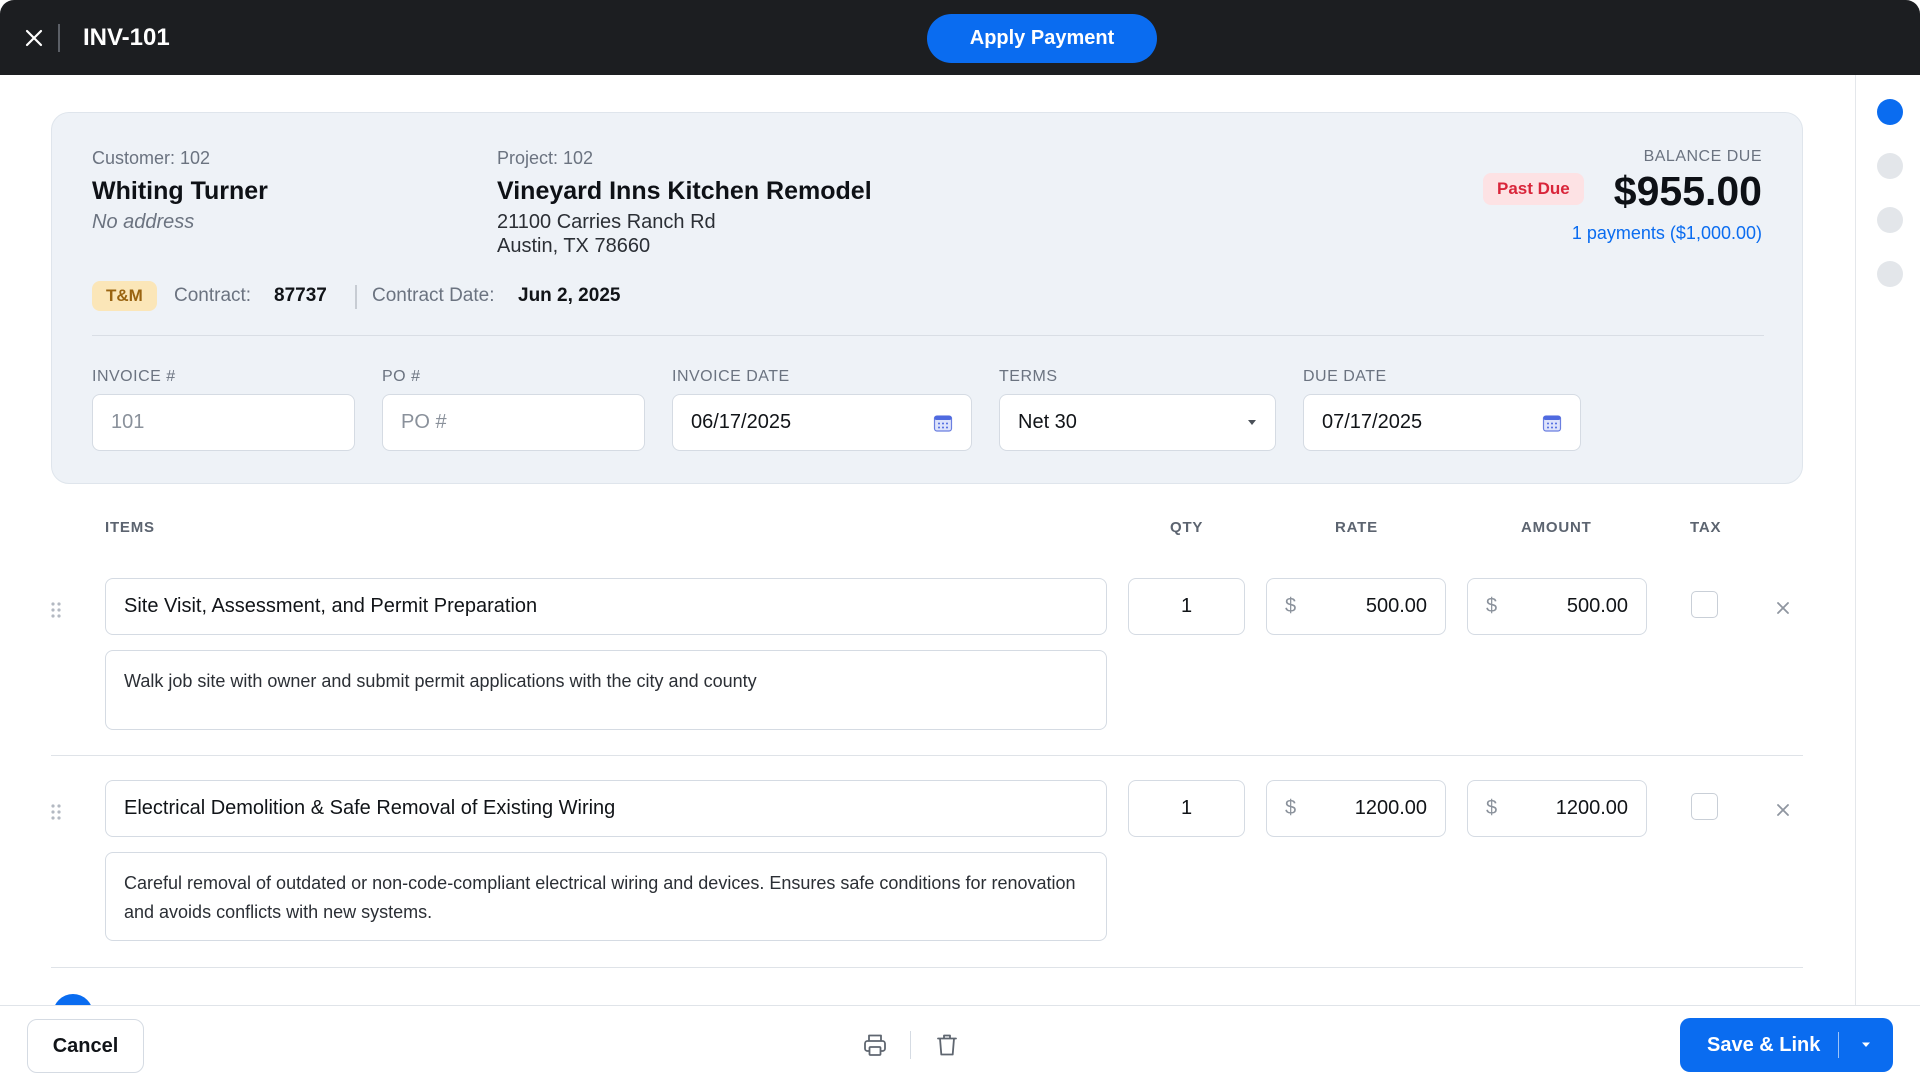 The image size is (1920, 1080). Describe the element at coordinates (85, 1046) in the screenshot. I see `cancel-button: Cancel` at that location.